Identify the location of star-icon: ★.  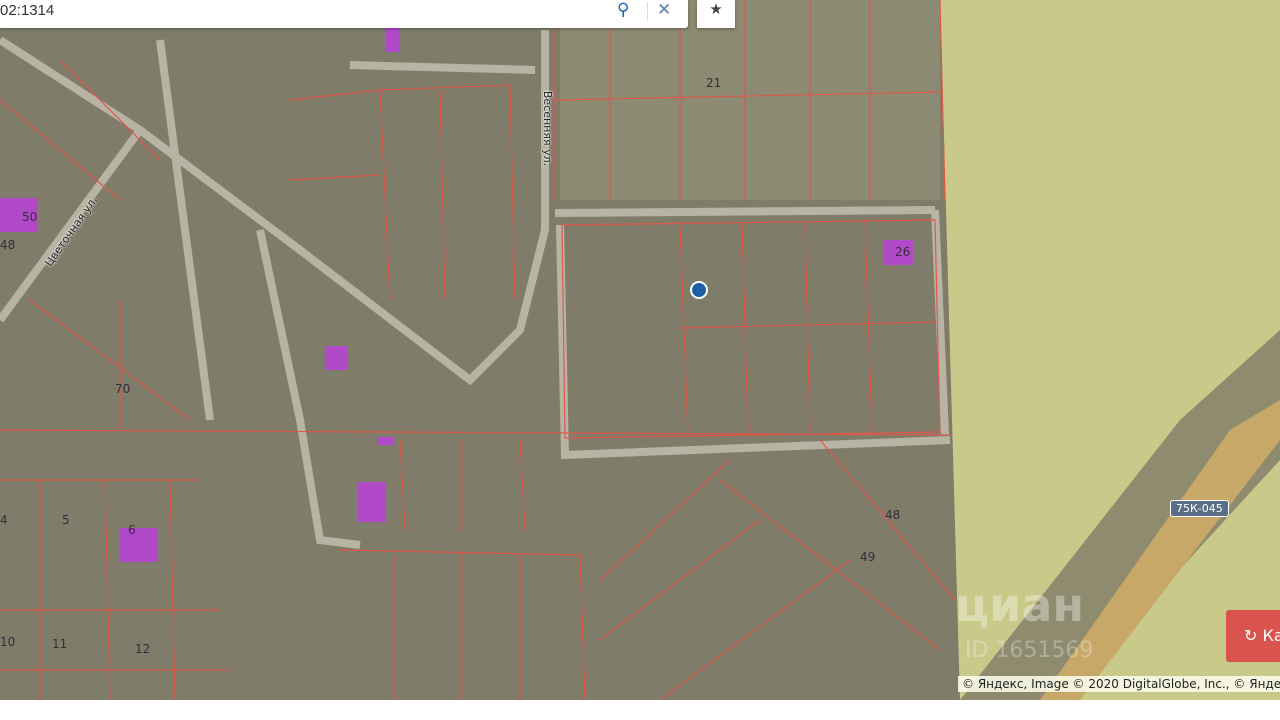
(716, 9).